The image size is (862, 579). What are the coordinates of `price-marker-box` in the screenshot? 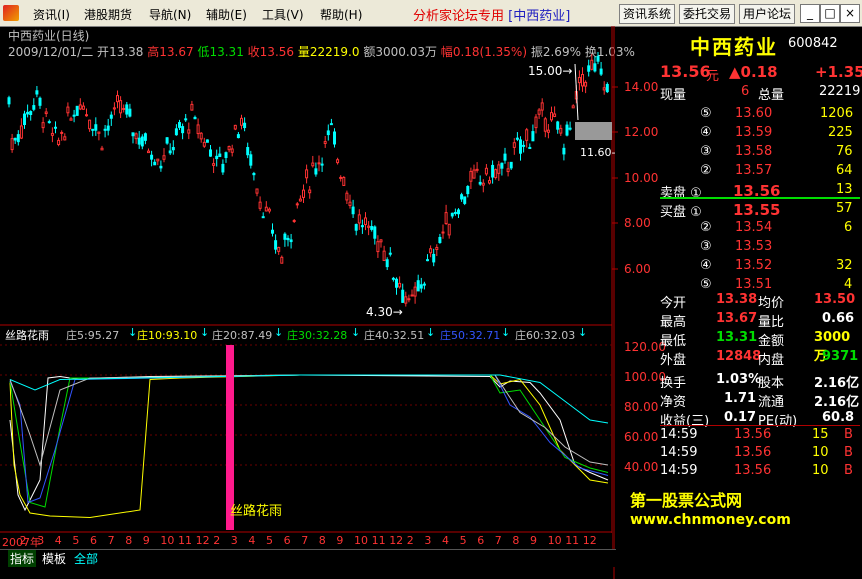 It's located at (593, 131).